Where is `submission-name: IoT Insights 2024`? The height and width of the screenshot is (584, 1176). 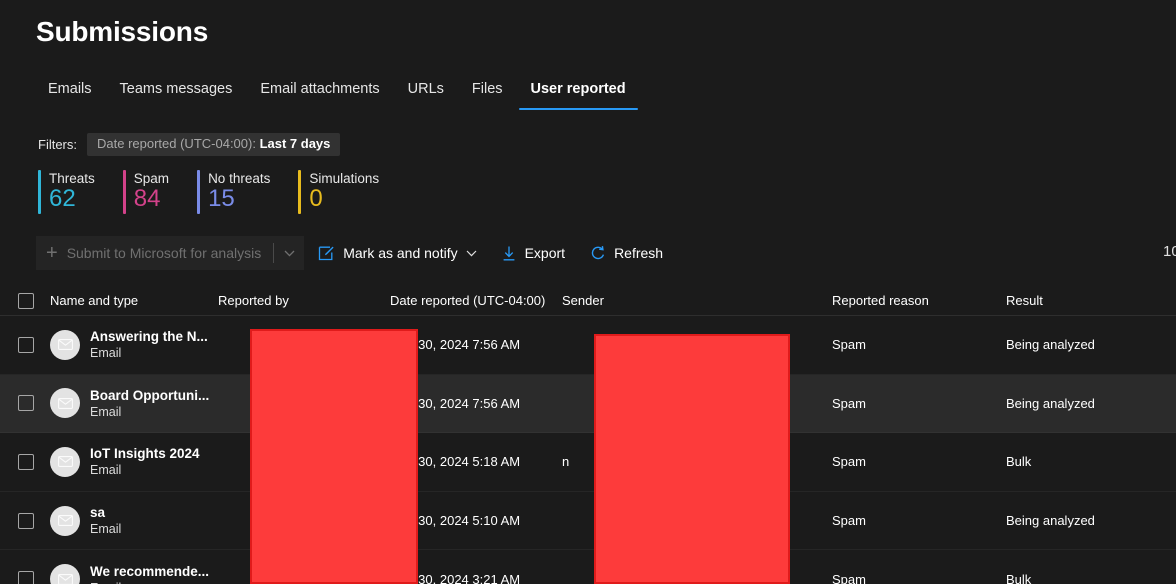 submission-name: IoT Insights 2024 is located at coordinates (145, 453).